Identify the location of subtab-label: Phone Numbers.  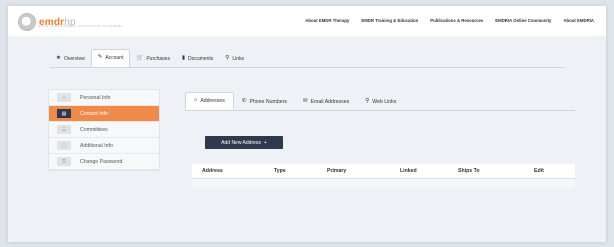
(268, 102).